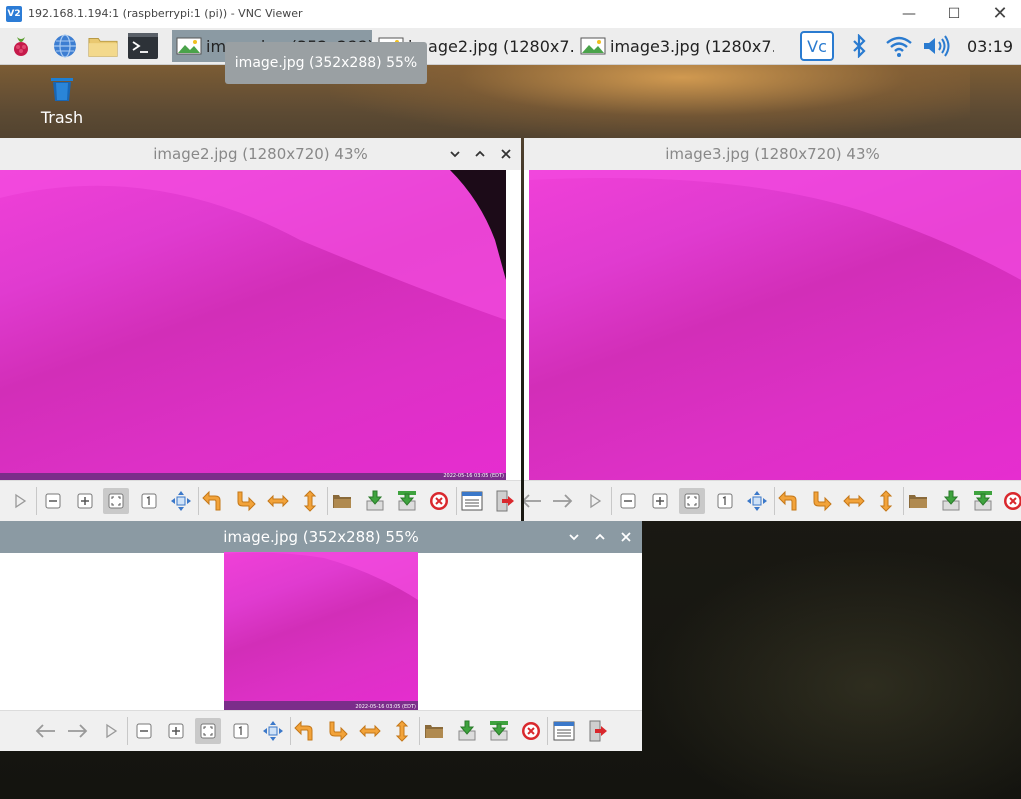 This screenshot has width=1021, height=799. Describe the element at coordinates (817, 46) in the screenshot. I see `vnc-server-tray: Vc` at that location.